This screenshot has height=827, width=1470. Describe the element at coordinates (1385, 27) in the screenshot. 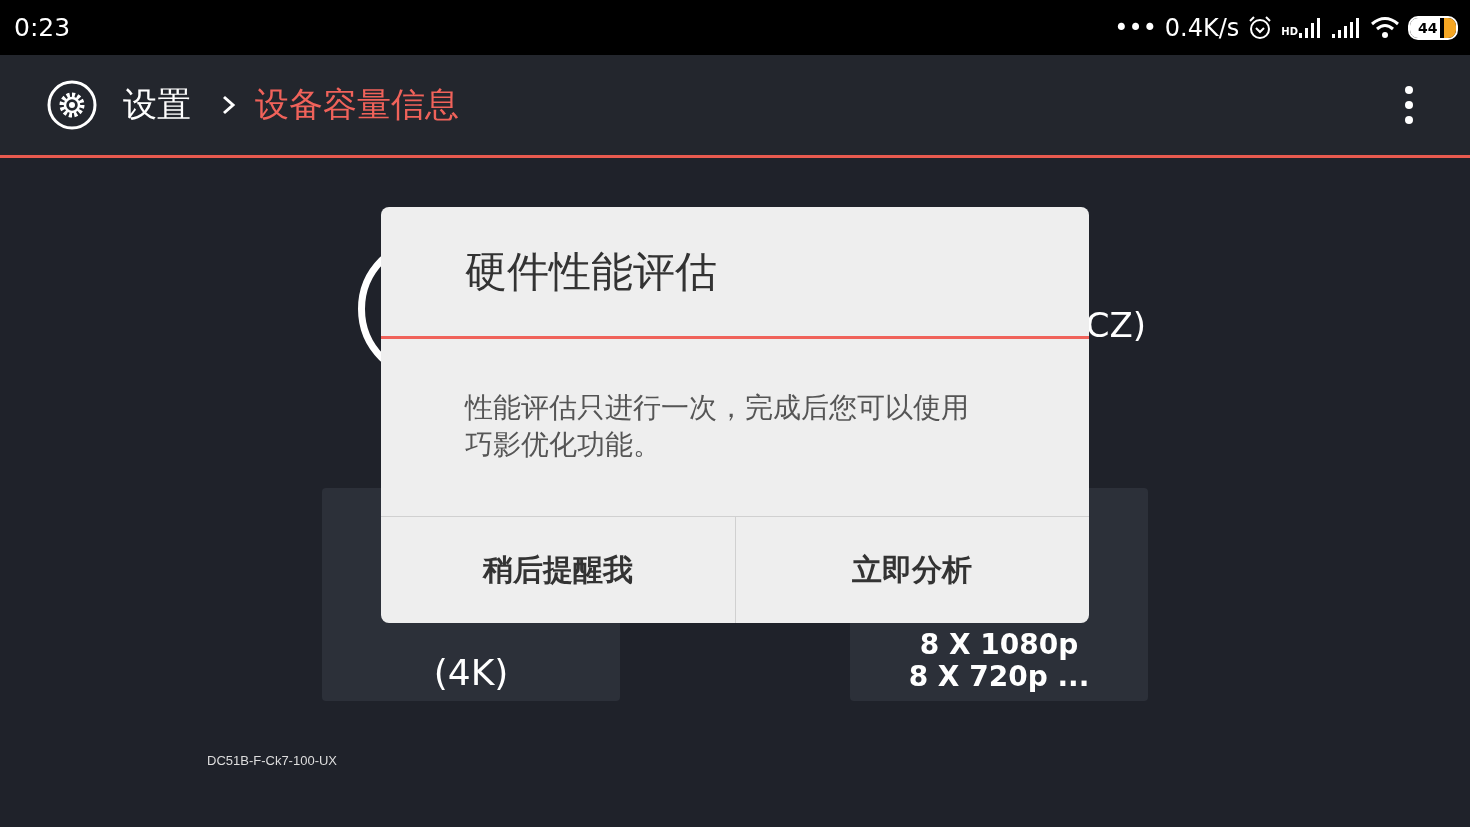

I see `wifi-icon` at that location.